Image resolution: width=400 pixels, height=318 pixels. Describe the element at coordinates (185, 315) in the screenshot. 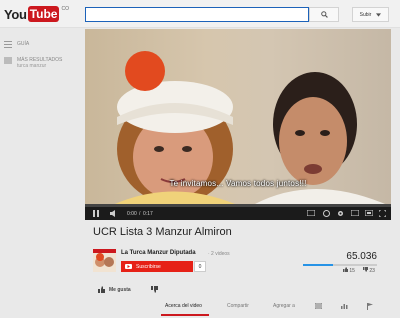

I see `active-tab-indicator` at that location.